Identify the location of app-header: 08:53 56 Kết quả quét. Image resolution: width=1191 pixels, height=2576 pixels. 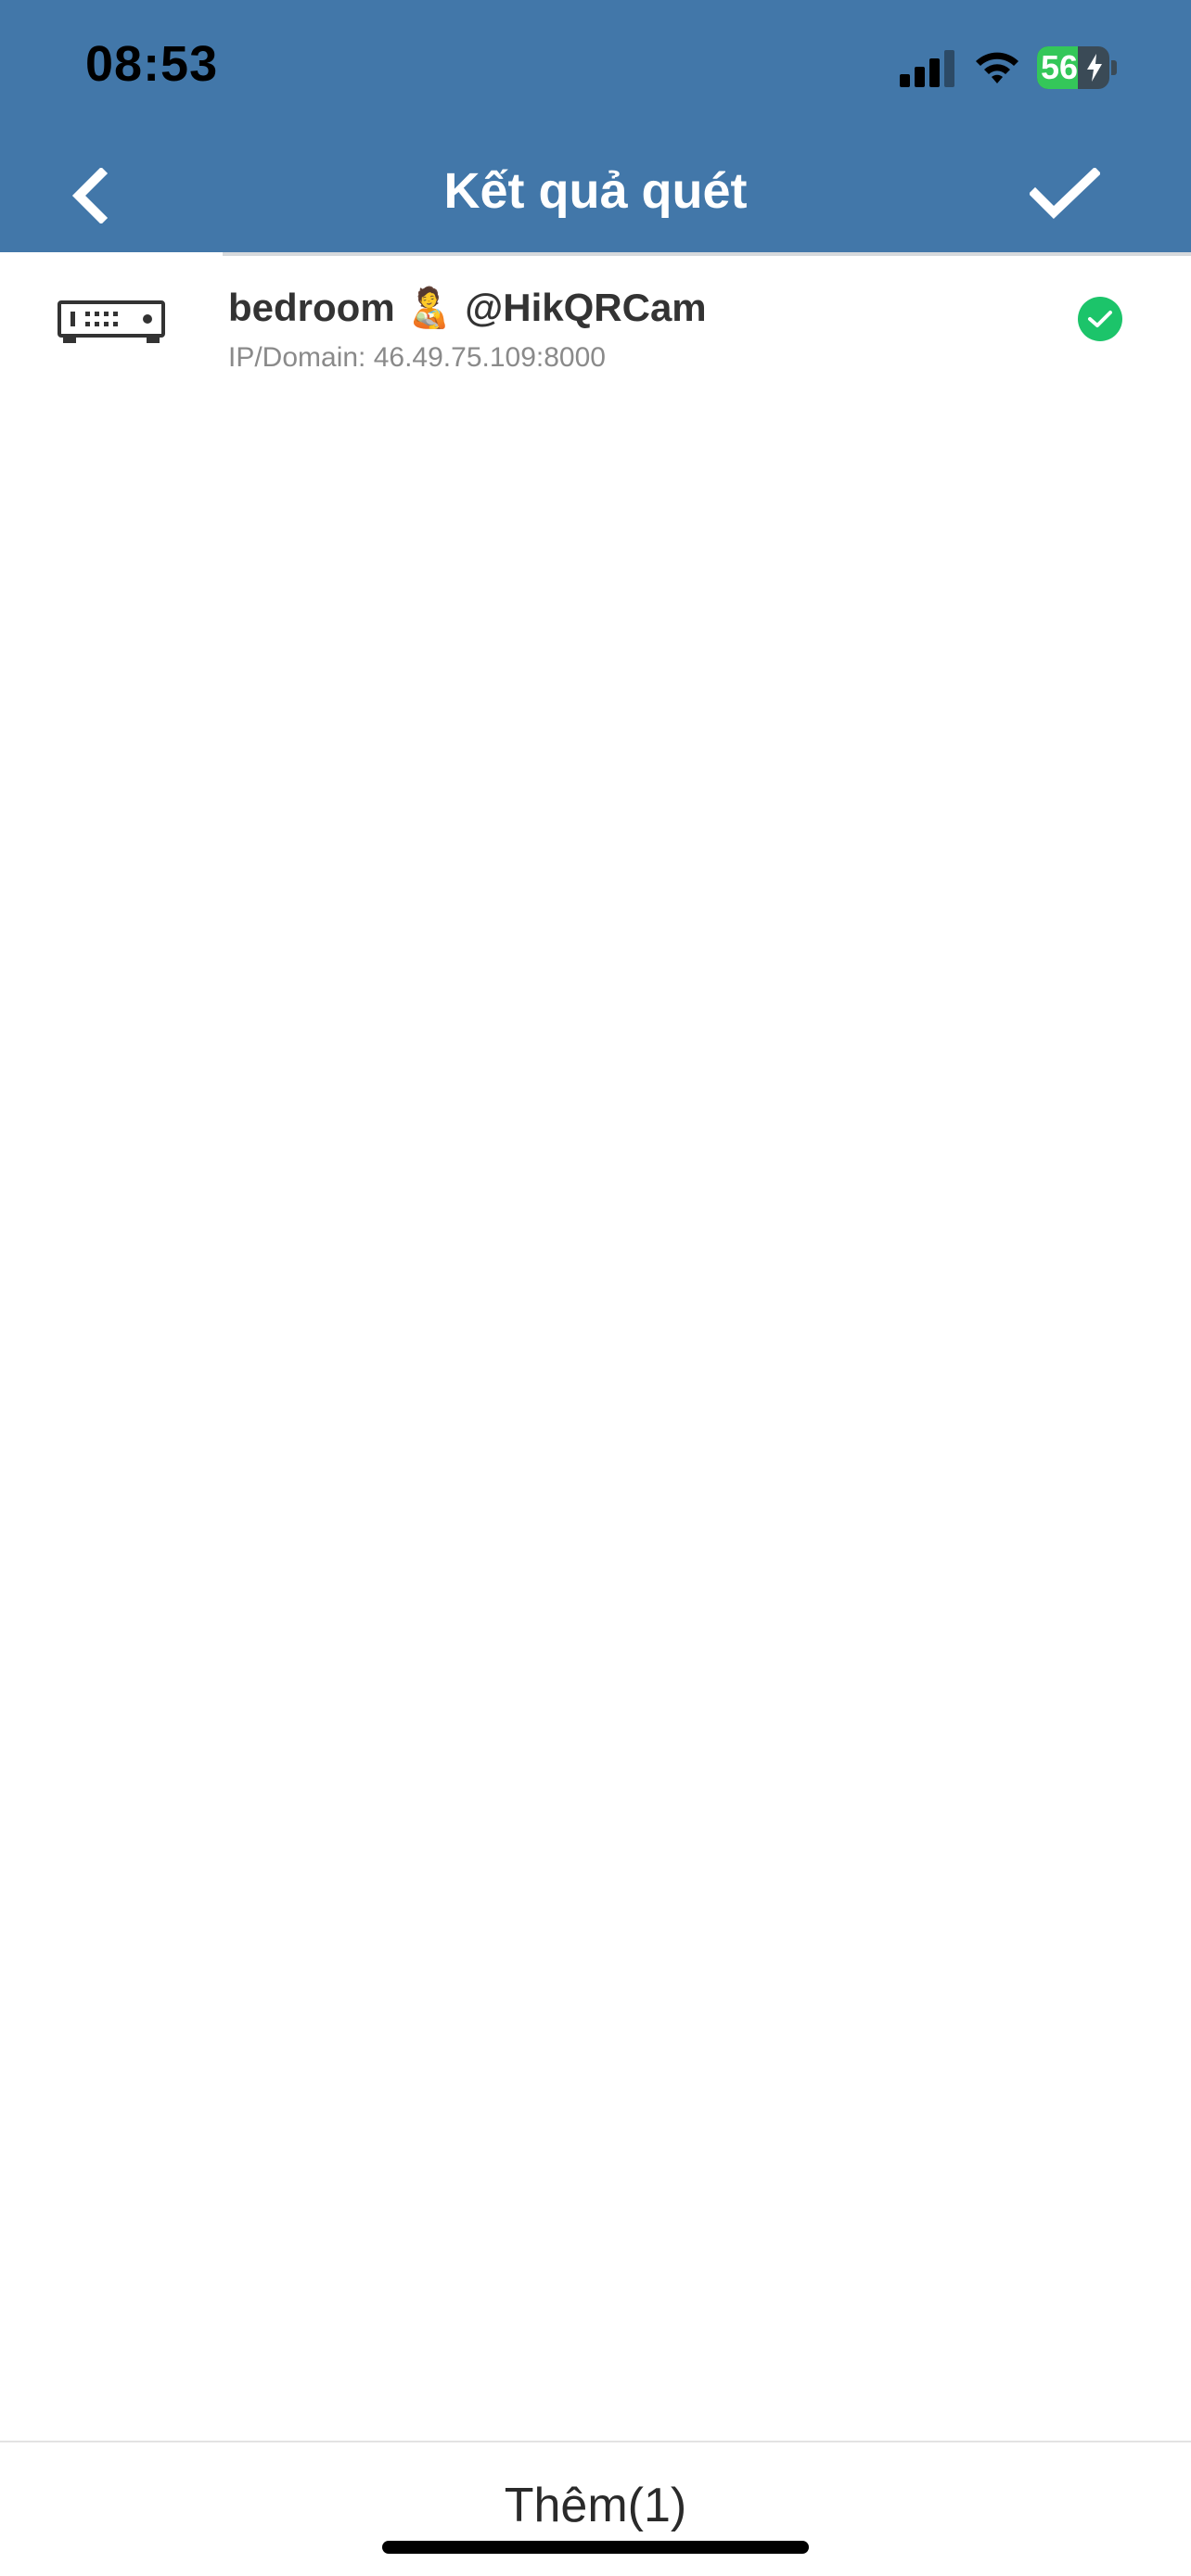
(595, 126).